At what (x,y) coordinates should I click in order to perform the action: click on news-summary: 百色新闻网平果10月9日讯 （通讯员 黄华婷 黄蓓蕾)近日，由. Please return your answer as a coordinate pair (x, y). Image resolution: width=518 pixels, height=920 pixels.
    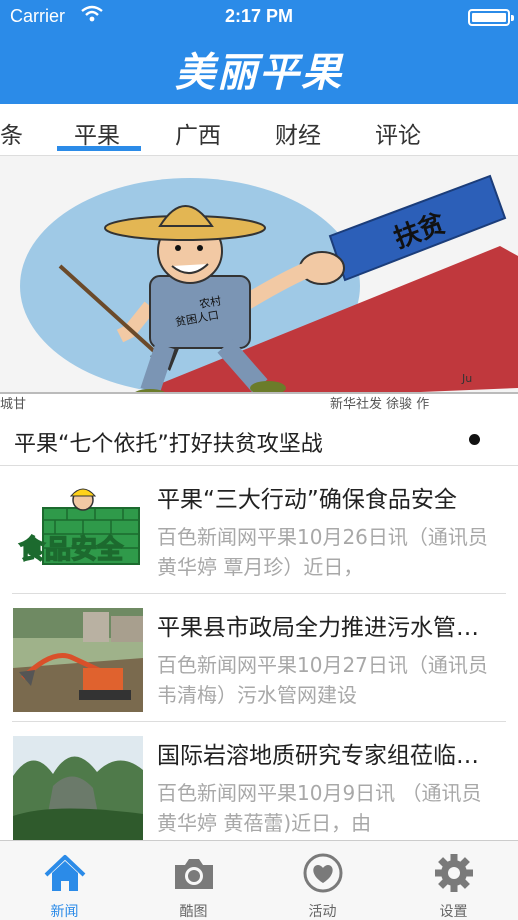
    Looking at the image, I should click on (319, 808).